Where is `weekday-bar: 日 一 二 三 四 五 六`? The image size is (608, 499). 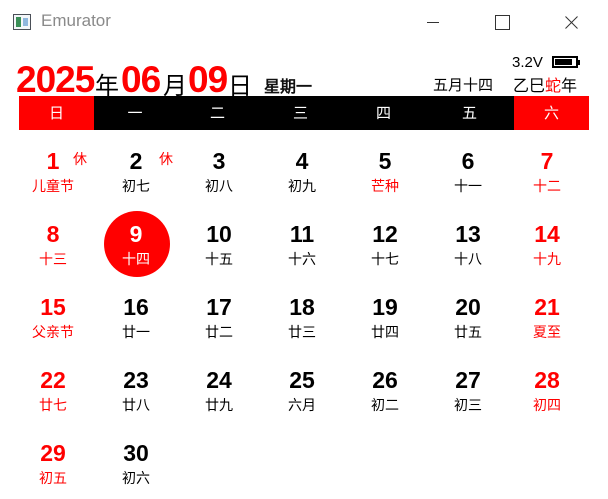 weekday-bar: 日 一 二 三 四 五 六 is located at coordinates (304, 113).